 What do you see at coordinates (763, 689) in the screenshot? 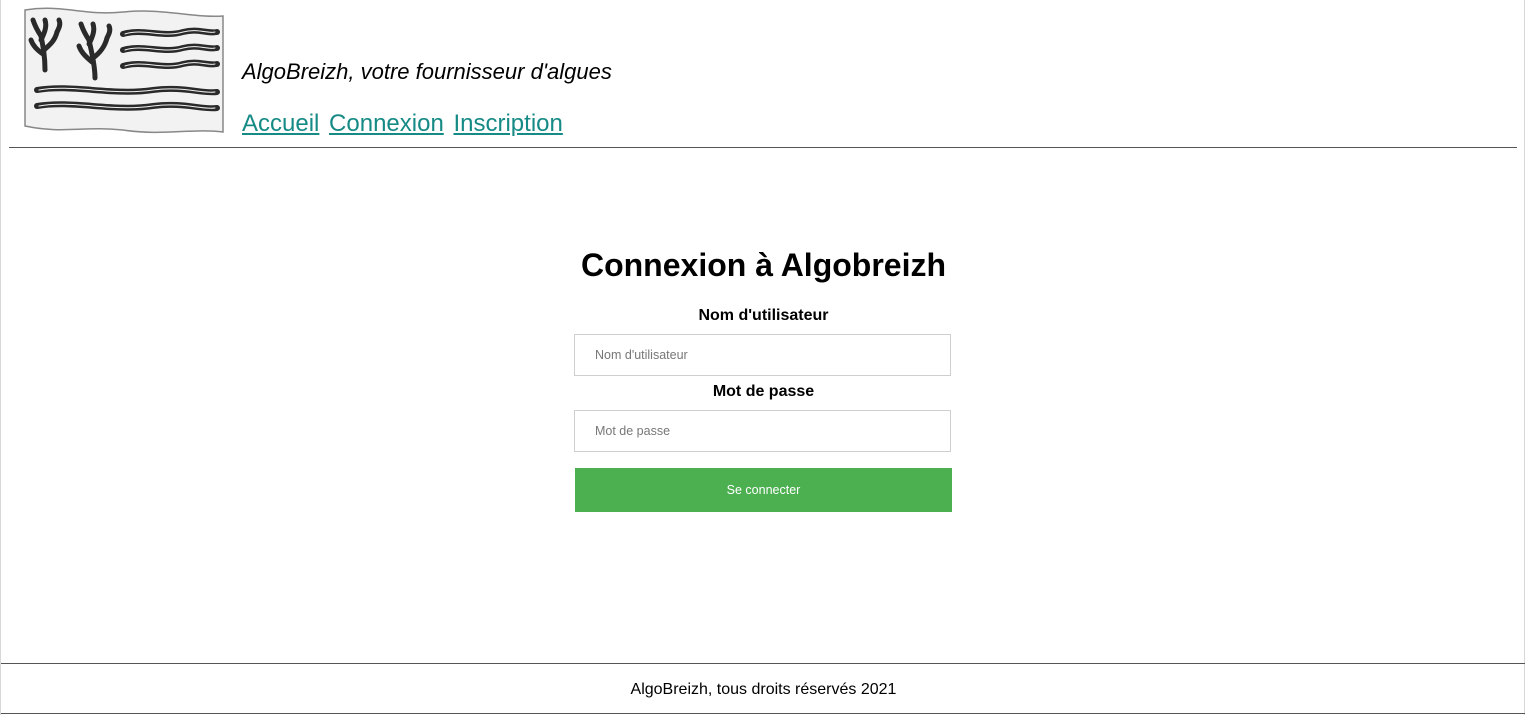
I see `footer-copyright: AlgoBreizh, tous droits réservés 2021` at bounding box center [763, 689].